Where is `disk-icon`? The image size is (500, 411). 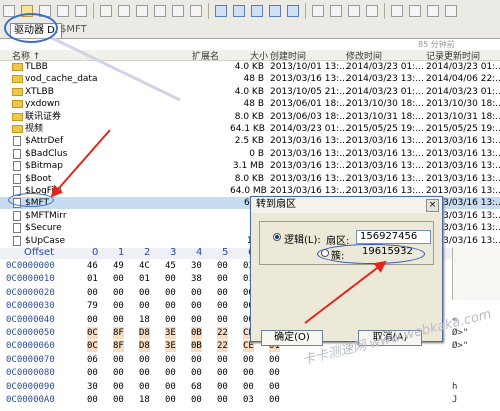 disk-icon is located at coordinates (397, 11).